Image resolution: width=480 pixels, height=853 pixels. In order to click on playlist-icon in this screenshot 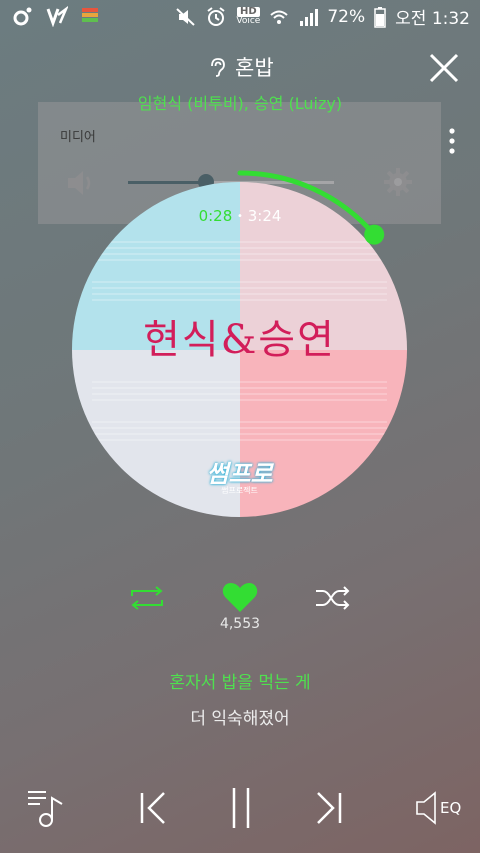, I will do `click(48, 808)`.